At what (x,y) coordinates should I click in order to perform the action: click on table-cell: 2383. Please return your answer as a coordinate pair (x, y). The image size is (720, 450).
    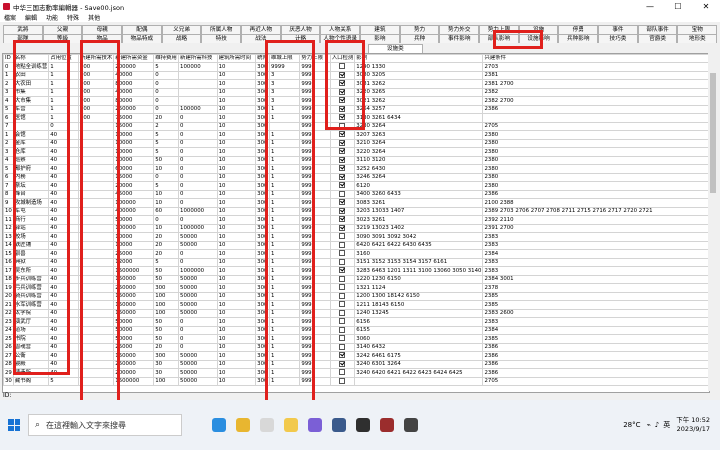
    Looking at the image, I should click on (595, 322).